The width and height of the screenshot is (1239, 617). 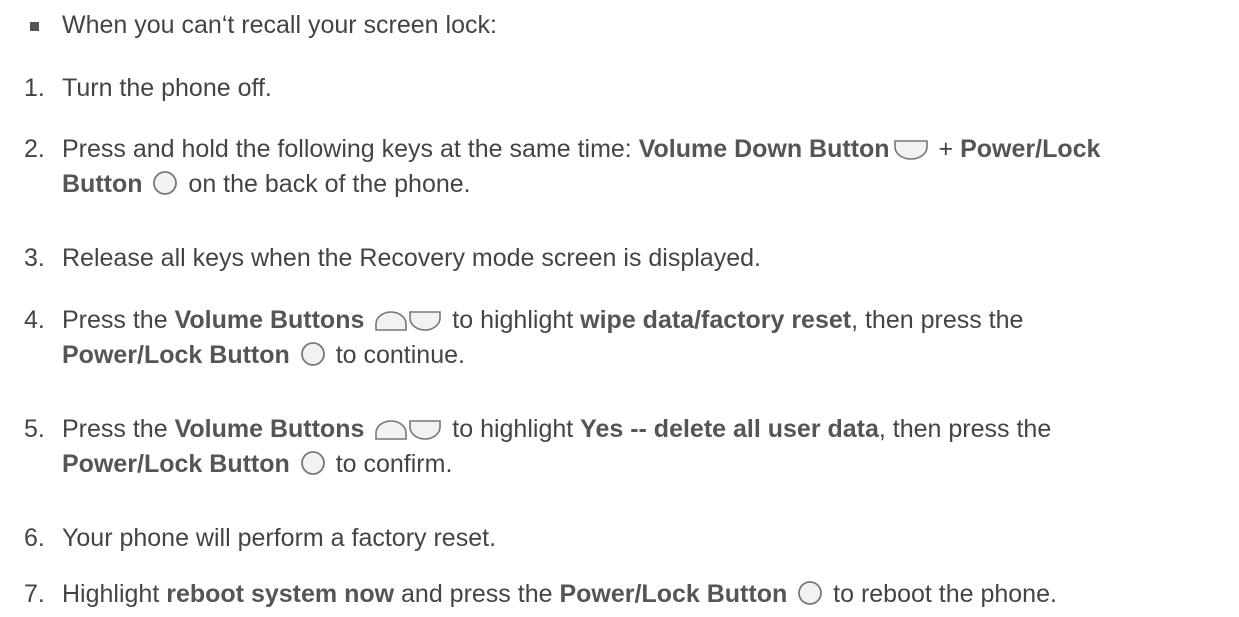 I want to click on step-text-part: +, so click(x=946, y=149).